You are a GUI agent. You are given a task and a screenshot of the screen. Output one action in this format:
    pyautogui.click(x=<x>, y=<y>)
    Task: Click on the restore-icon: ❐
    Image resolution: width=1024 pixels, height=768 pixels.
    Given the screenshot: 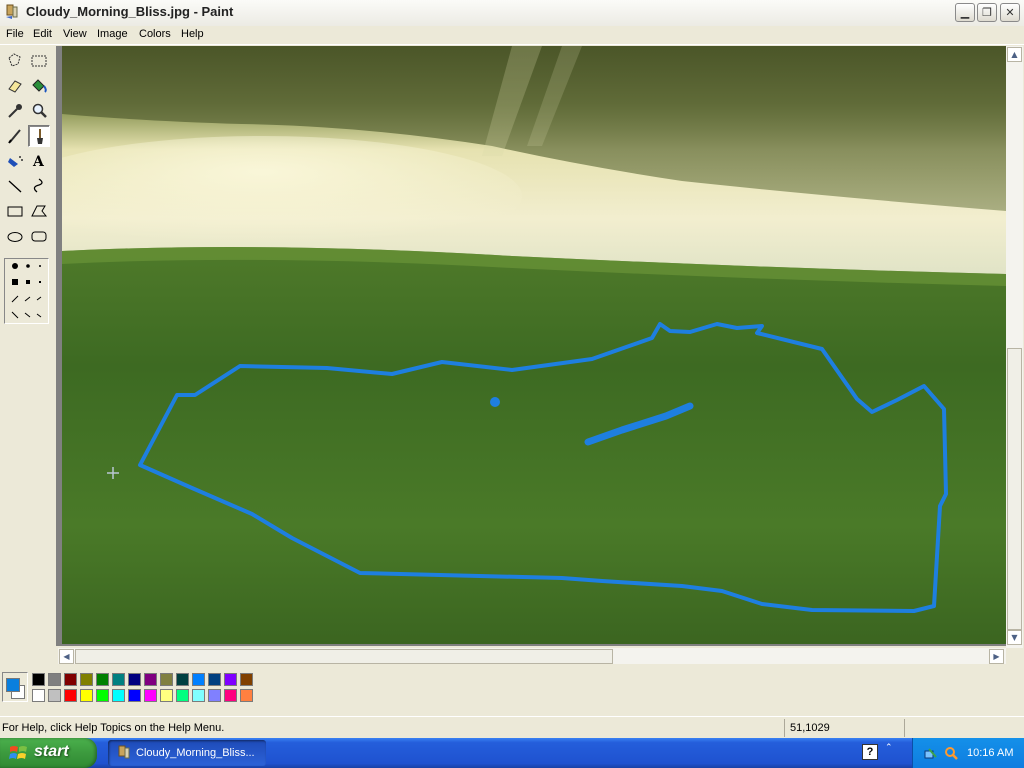 What is the action you would take?
    pyautogui.click(x=987, y=12)
    